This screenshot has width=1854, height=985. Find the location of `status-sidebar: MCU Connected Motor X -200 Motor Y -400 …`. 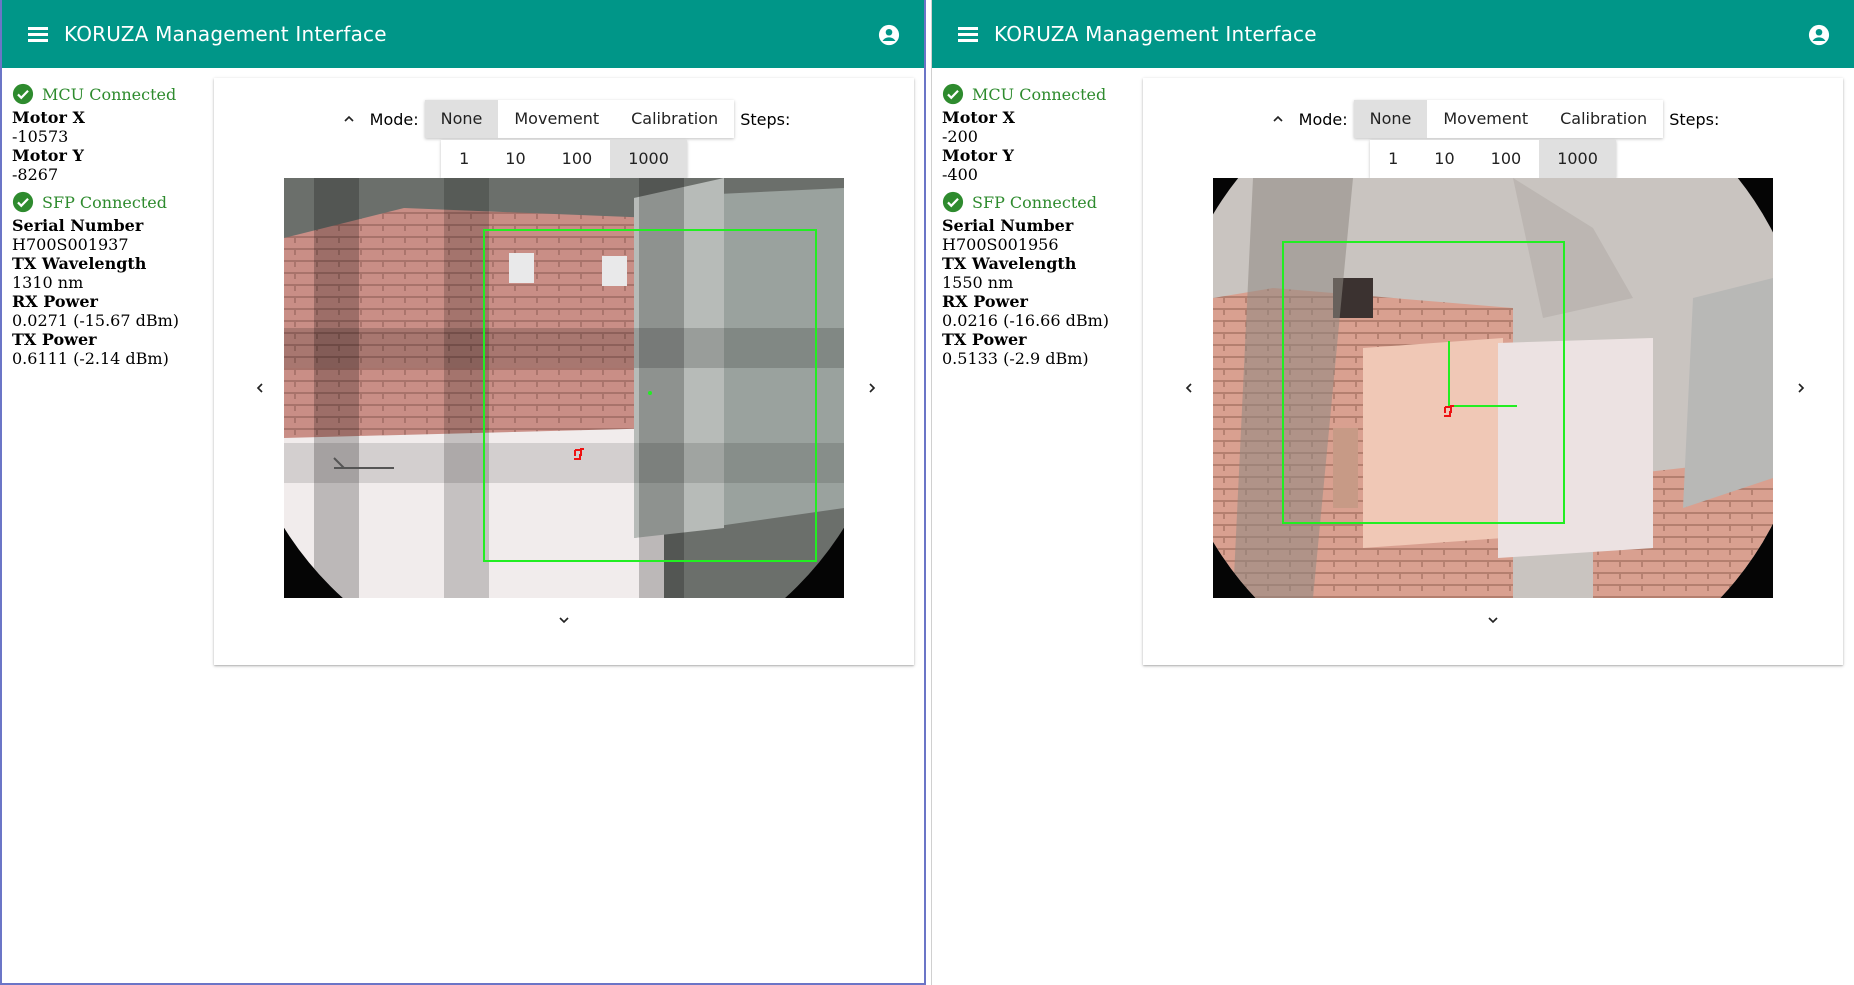

status-sidebar: MCU Connected Motor X -200 Motor Y -400 … is located at coordinates (1037, 225).